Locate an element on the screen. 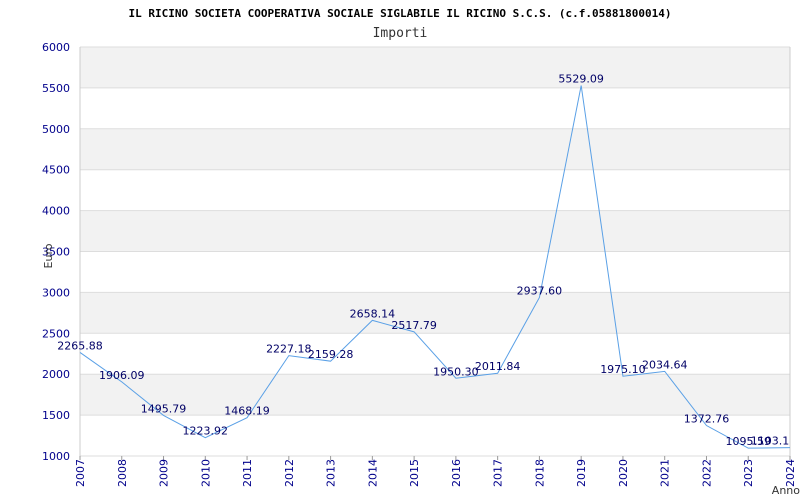 Image resolution: width=800 pixels, height=500 pixels. data-label: 1223.92 is located at coordinates (206, 431).